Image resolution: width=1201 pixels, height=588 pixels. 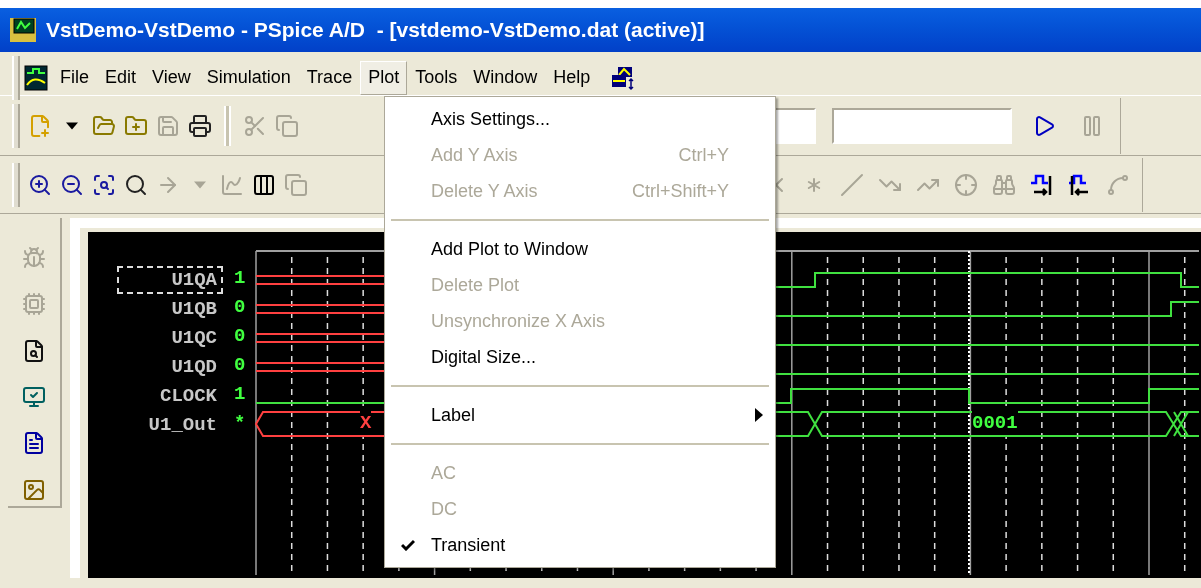 What do you see at coordinates (72, 184) in the screenshot?
I see `zoom-out-icon` at bounding box center [72, 184].